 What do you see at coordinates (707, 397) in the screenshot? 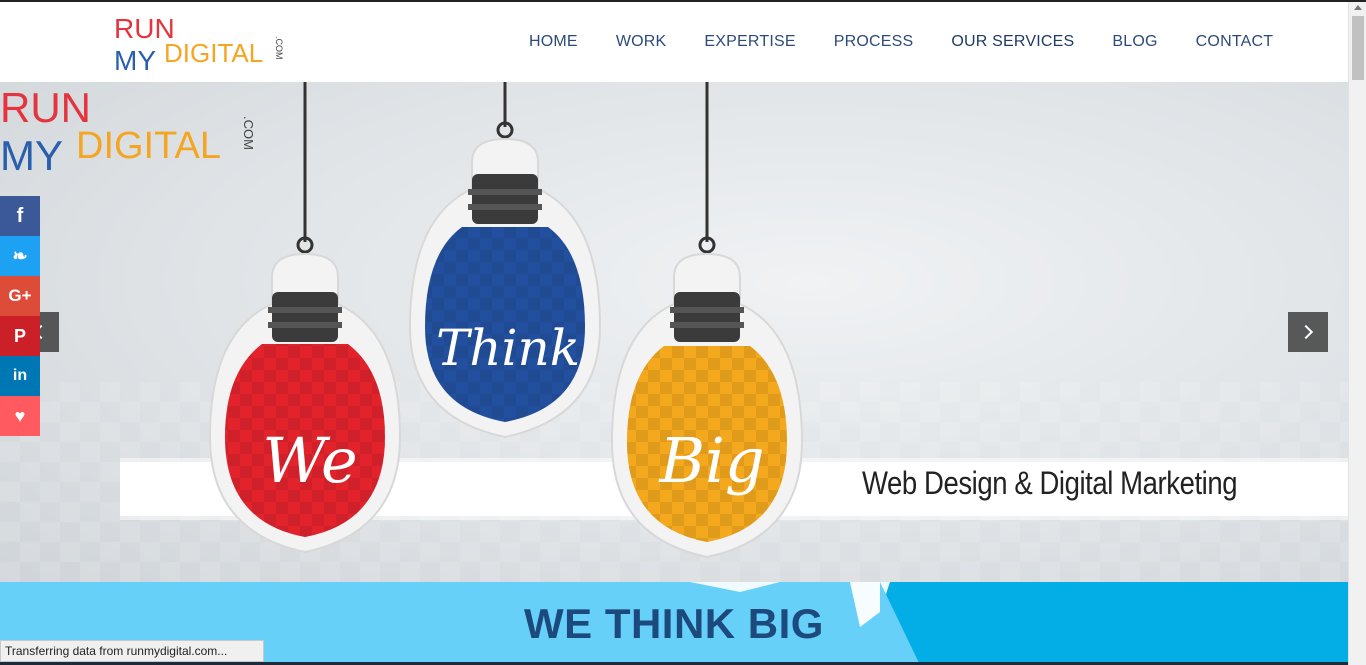
I see `bulb-big: Big` at bounding box center [707, 397].